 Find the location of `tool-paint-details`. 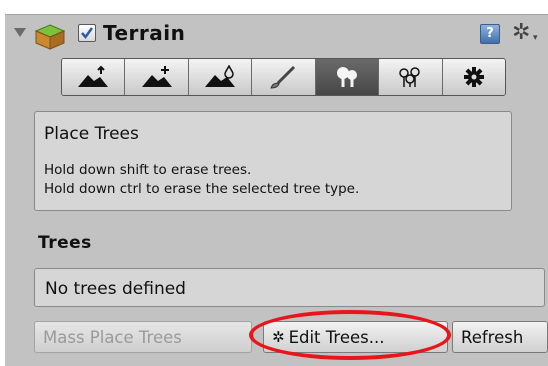

tool-paint-details is located at coordinates (411, 77).